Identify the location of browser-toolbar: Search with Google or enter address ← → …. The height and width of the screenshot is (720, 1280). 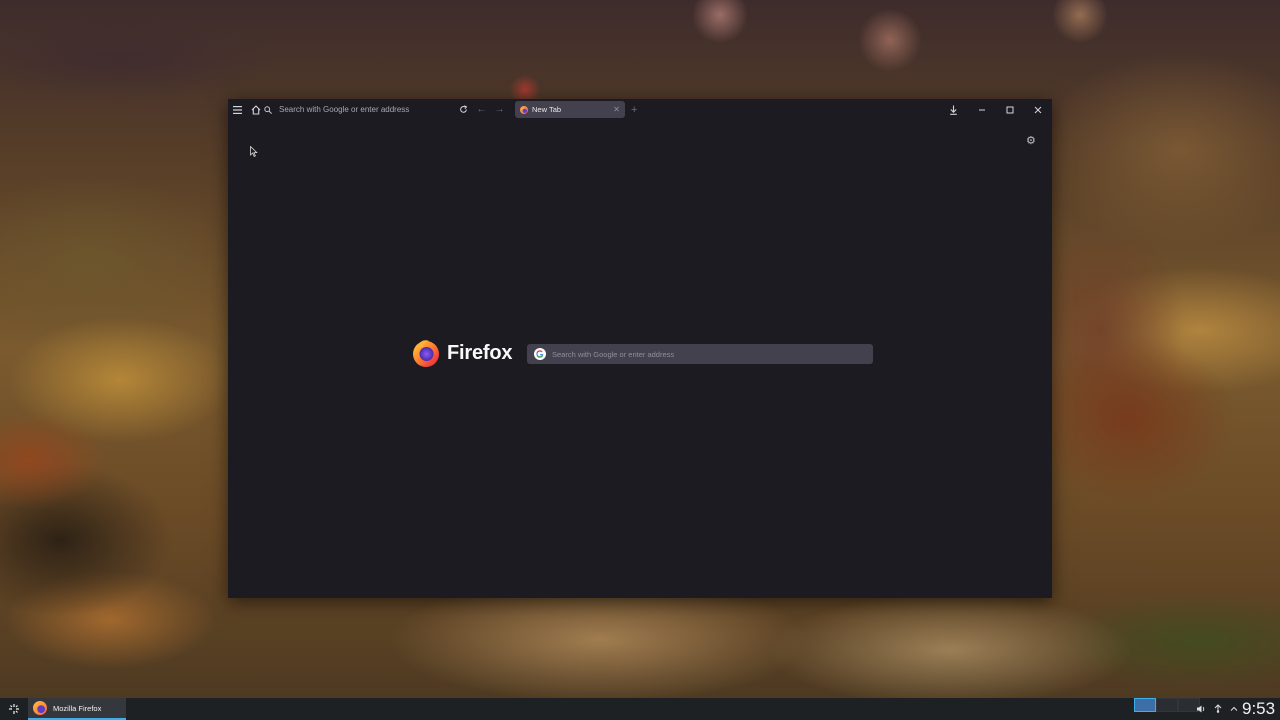
(640, 109).